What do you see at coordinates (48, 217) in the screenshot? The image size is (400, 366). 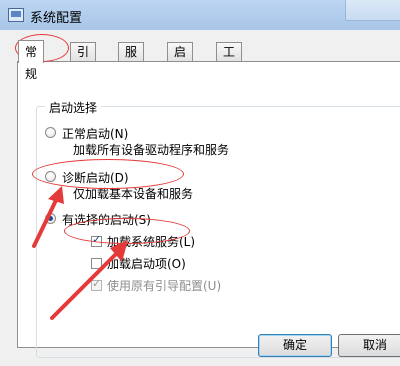 I see `annotation-arrow-selective-startup` at bounding box center [48, 217].